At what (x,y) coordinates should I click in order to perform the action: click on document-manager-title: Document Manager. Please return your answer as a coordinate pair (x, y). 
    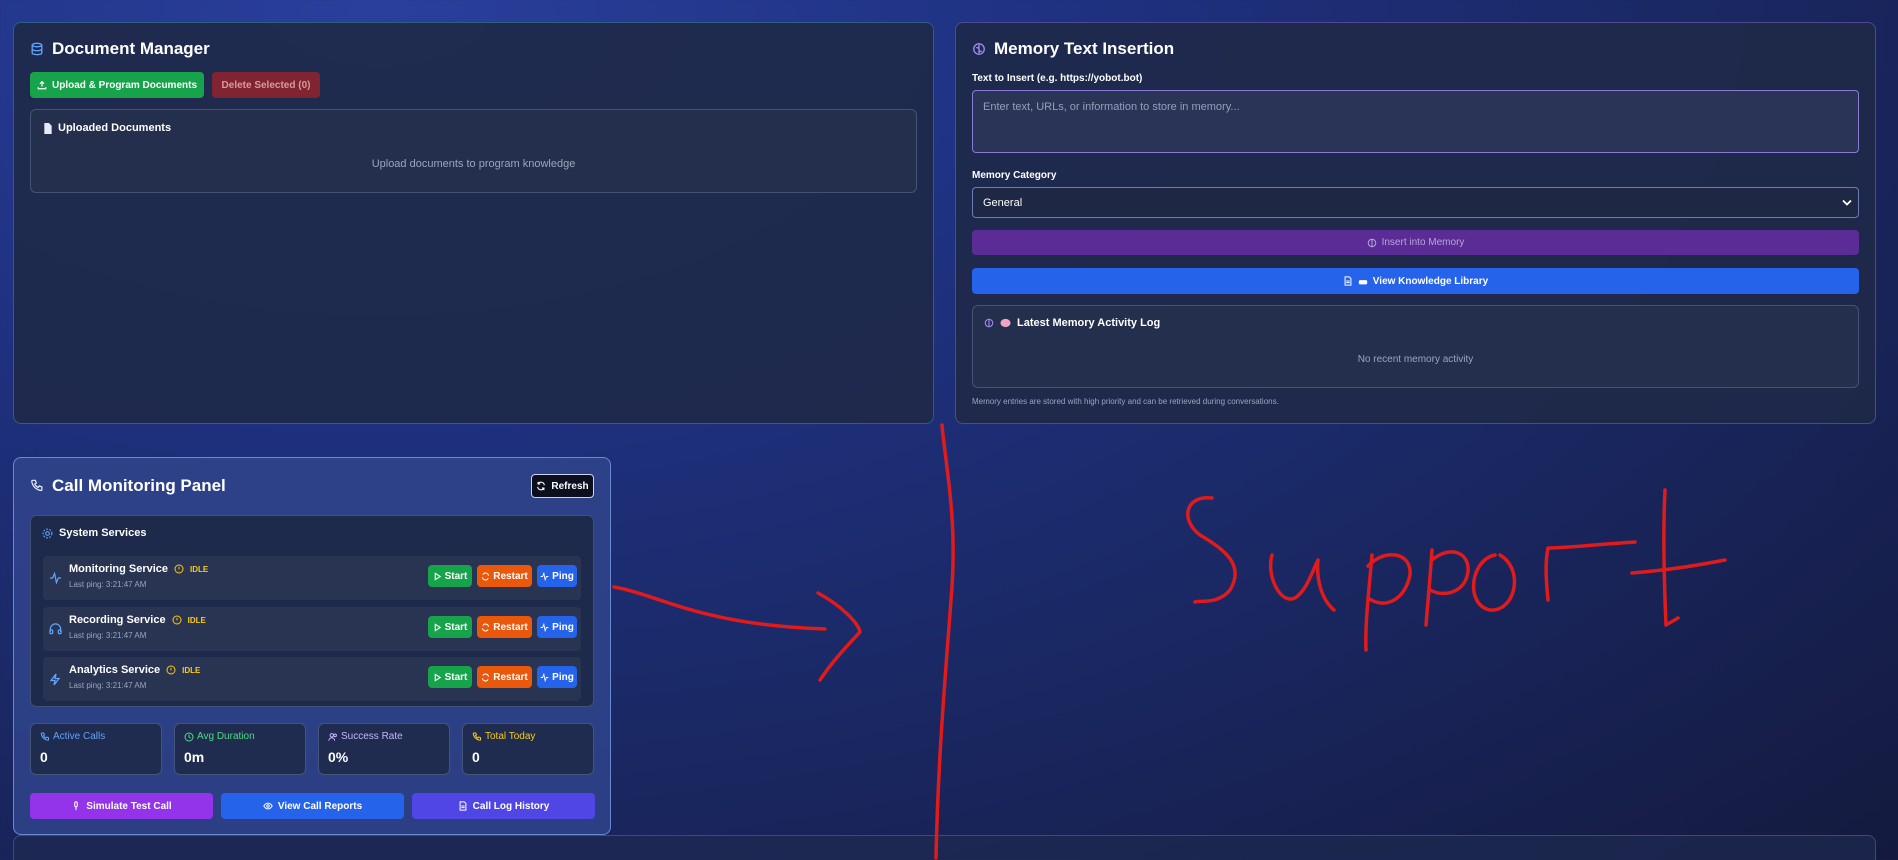
    Looking at the image, I should click on (131, 48).